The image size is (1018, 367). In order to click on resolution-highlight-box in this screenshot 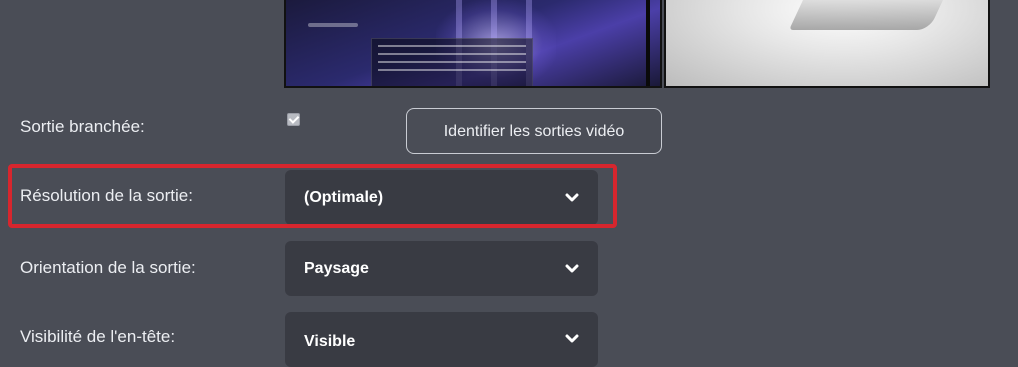, I will do `click(312, 196)`.